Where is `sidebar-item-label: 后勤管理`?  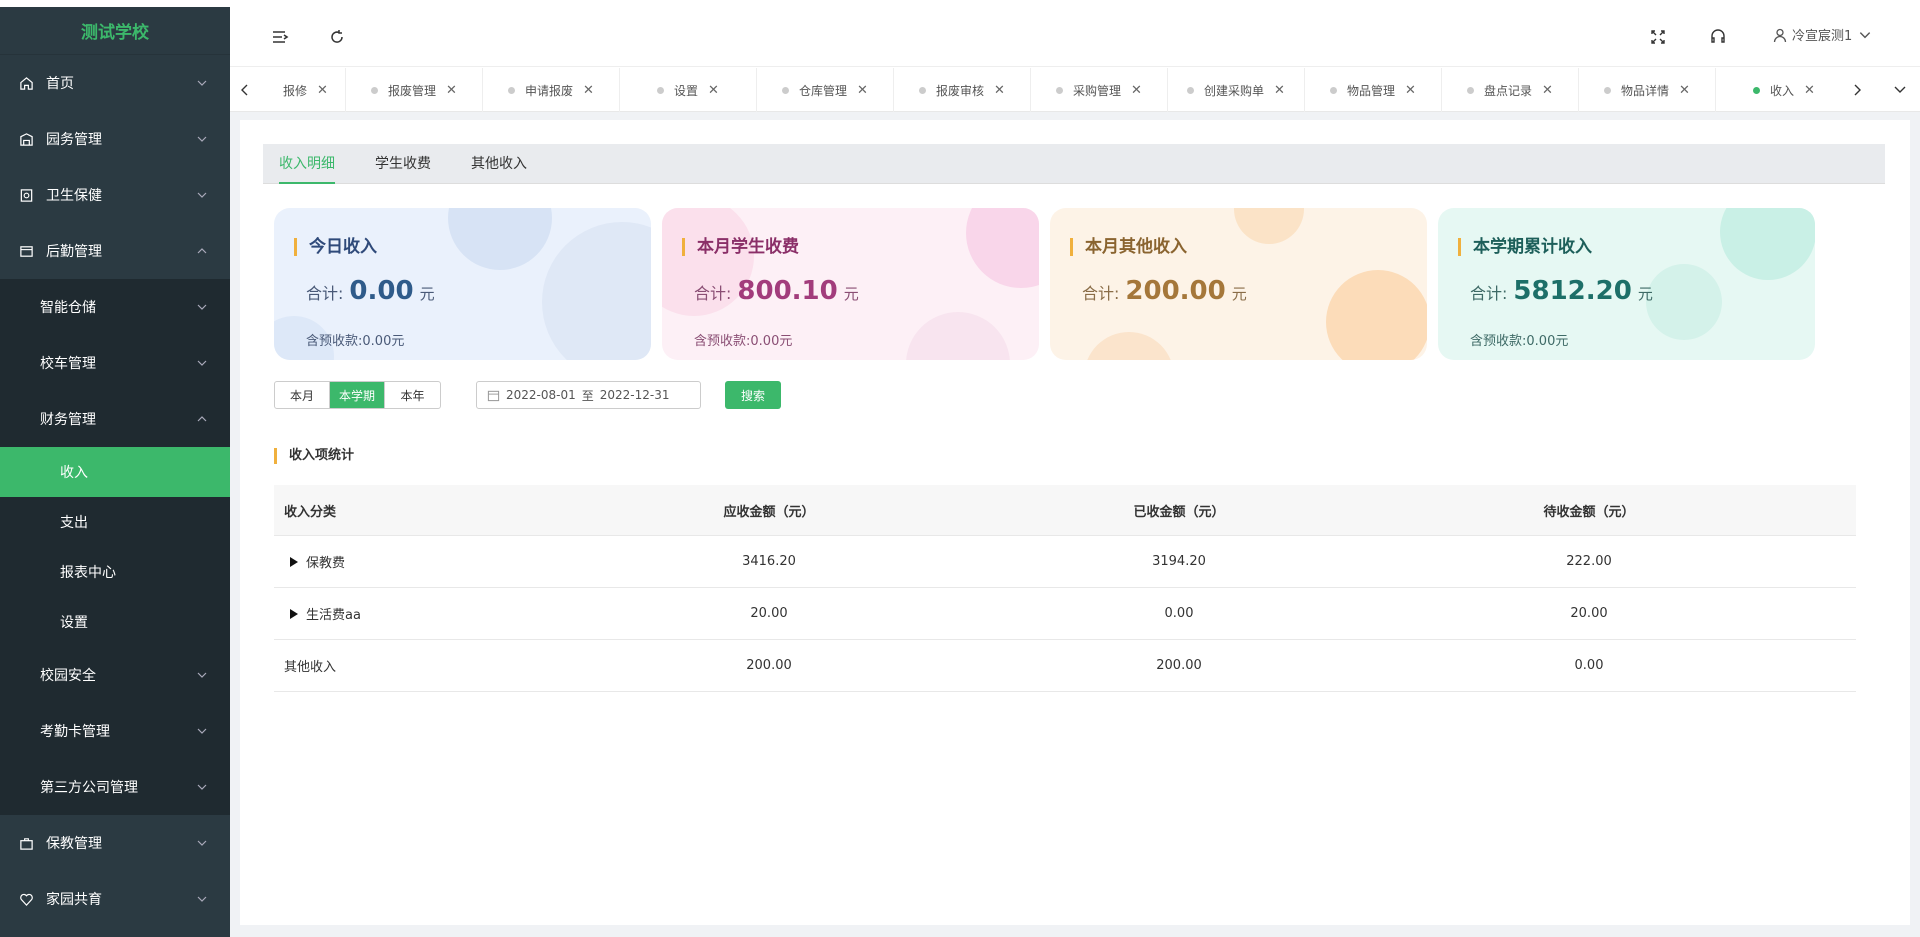 sidebar-item-label: 后勤管理 is located at coordinates (74, 252).